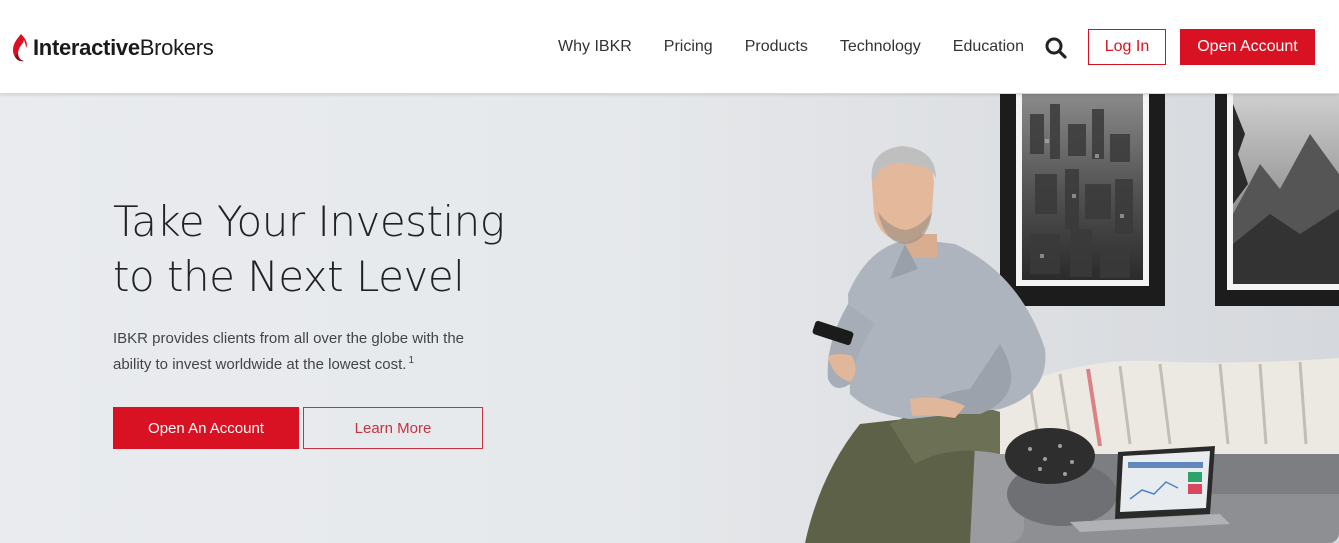 The image size is (1339, 543). What do you see at coordinates (988, 47) in the screenshot?
I see `nav-education: Education` at bounding box center [988, 47].